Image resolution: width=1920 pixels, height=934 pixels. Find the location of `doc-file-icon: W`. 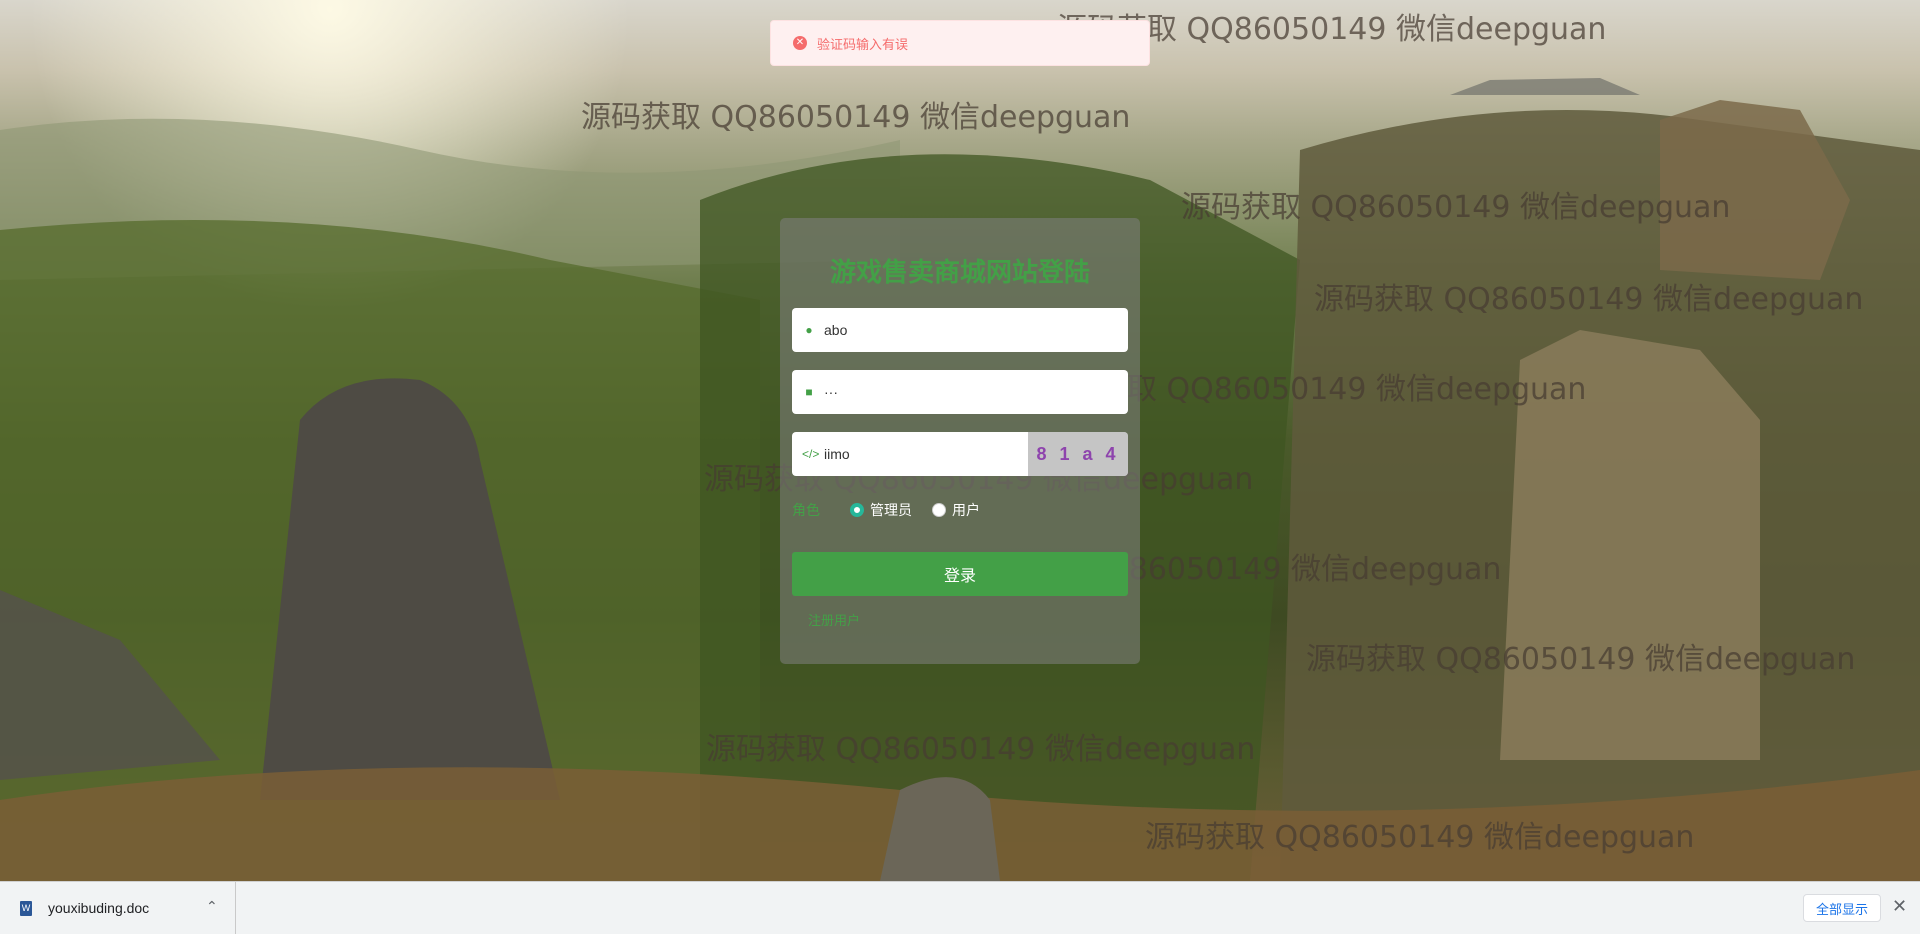

doc-file-icon: W is located at coordinates (26, 908).